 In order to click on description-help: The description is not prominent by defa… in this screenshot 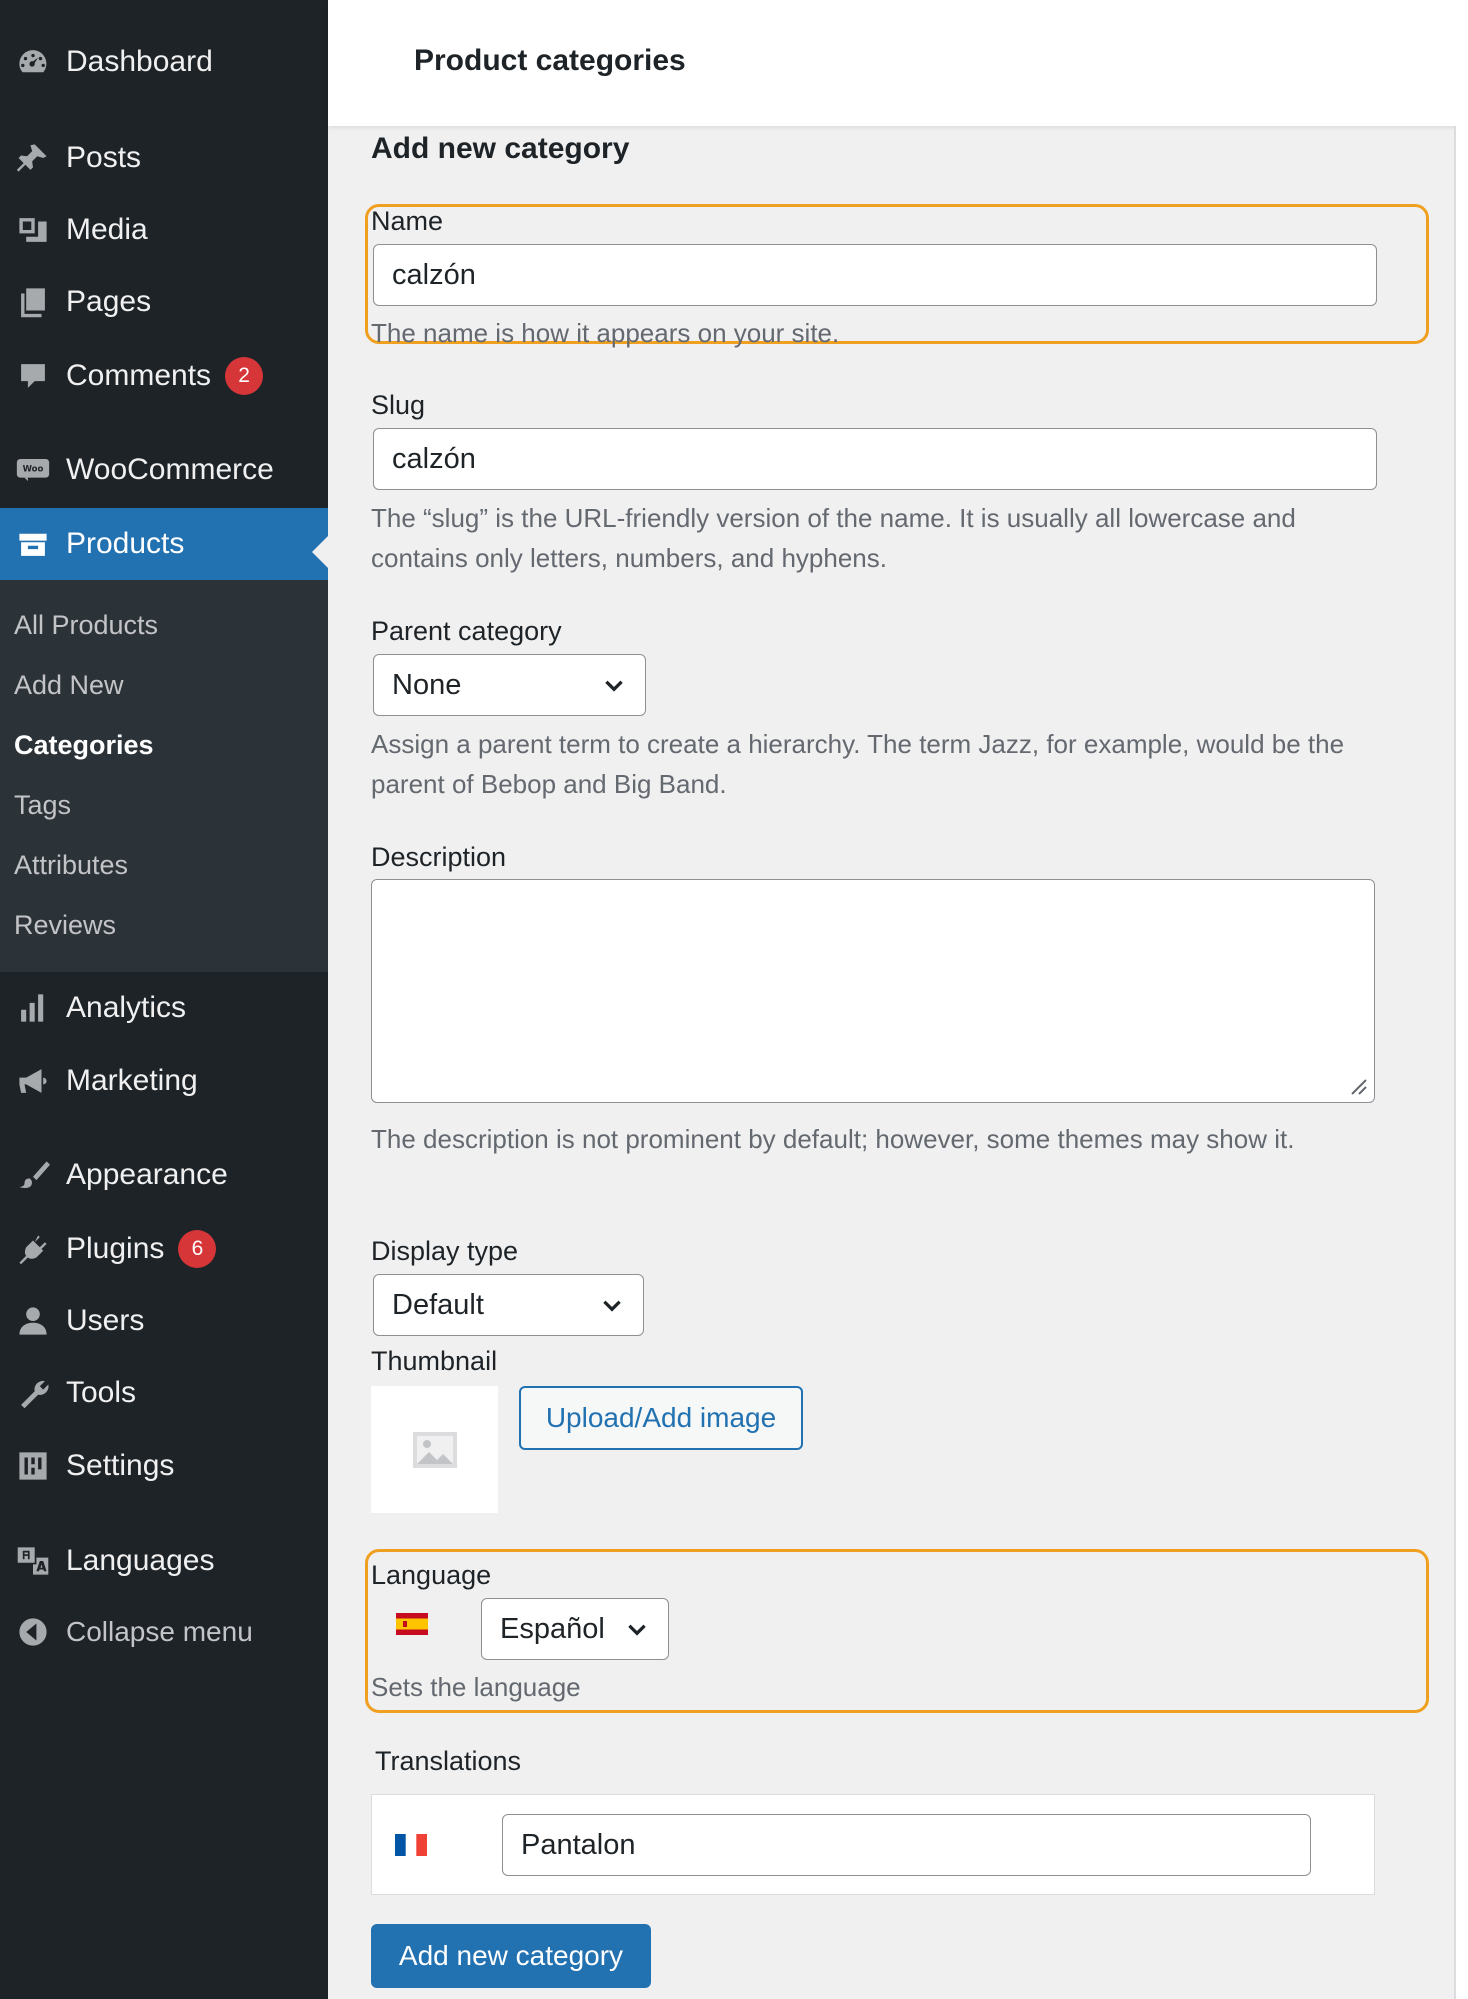, I will do `click(833, 1139)`.